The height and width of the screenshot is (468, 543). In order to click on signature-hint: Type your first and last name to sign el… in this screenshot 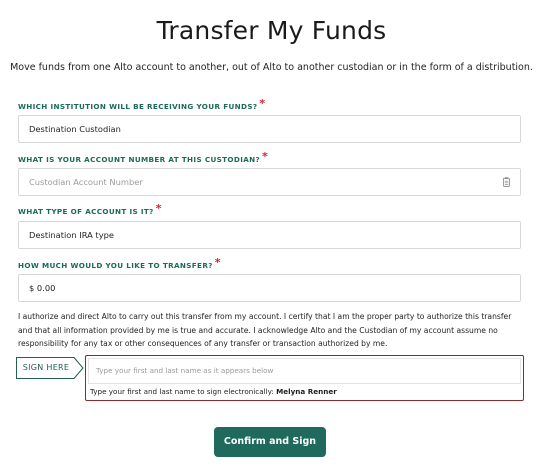, I will do `click(213, 391)`.